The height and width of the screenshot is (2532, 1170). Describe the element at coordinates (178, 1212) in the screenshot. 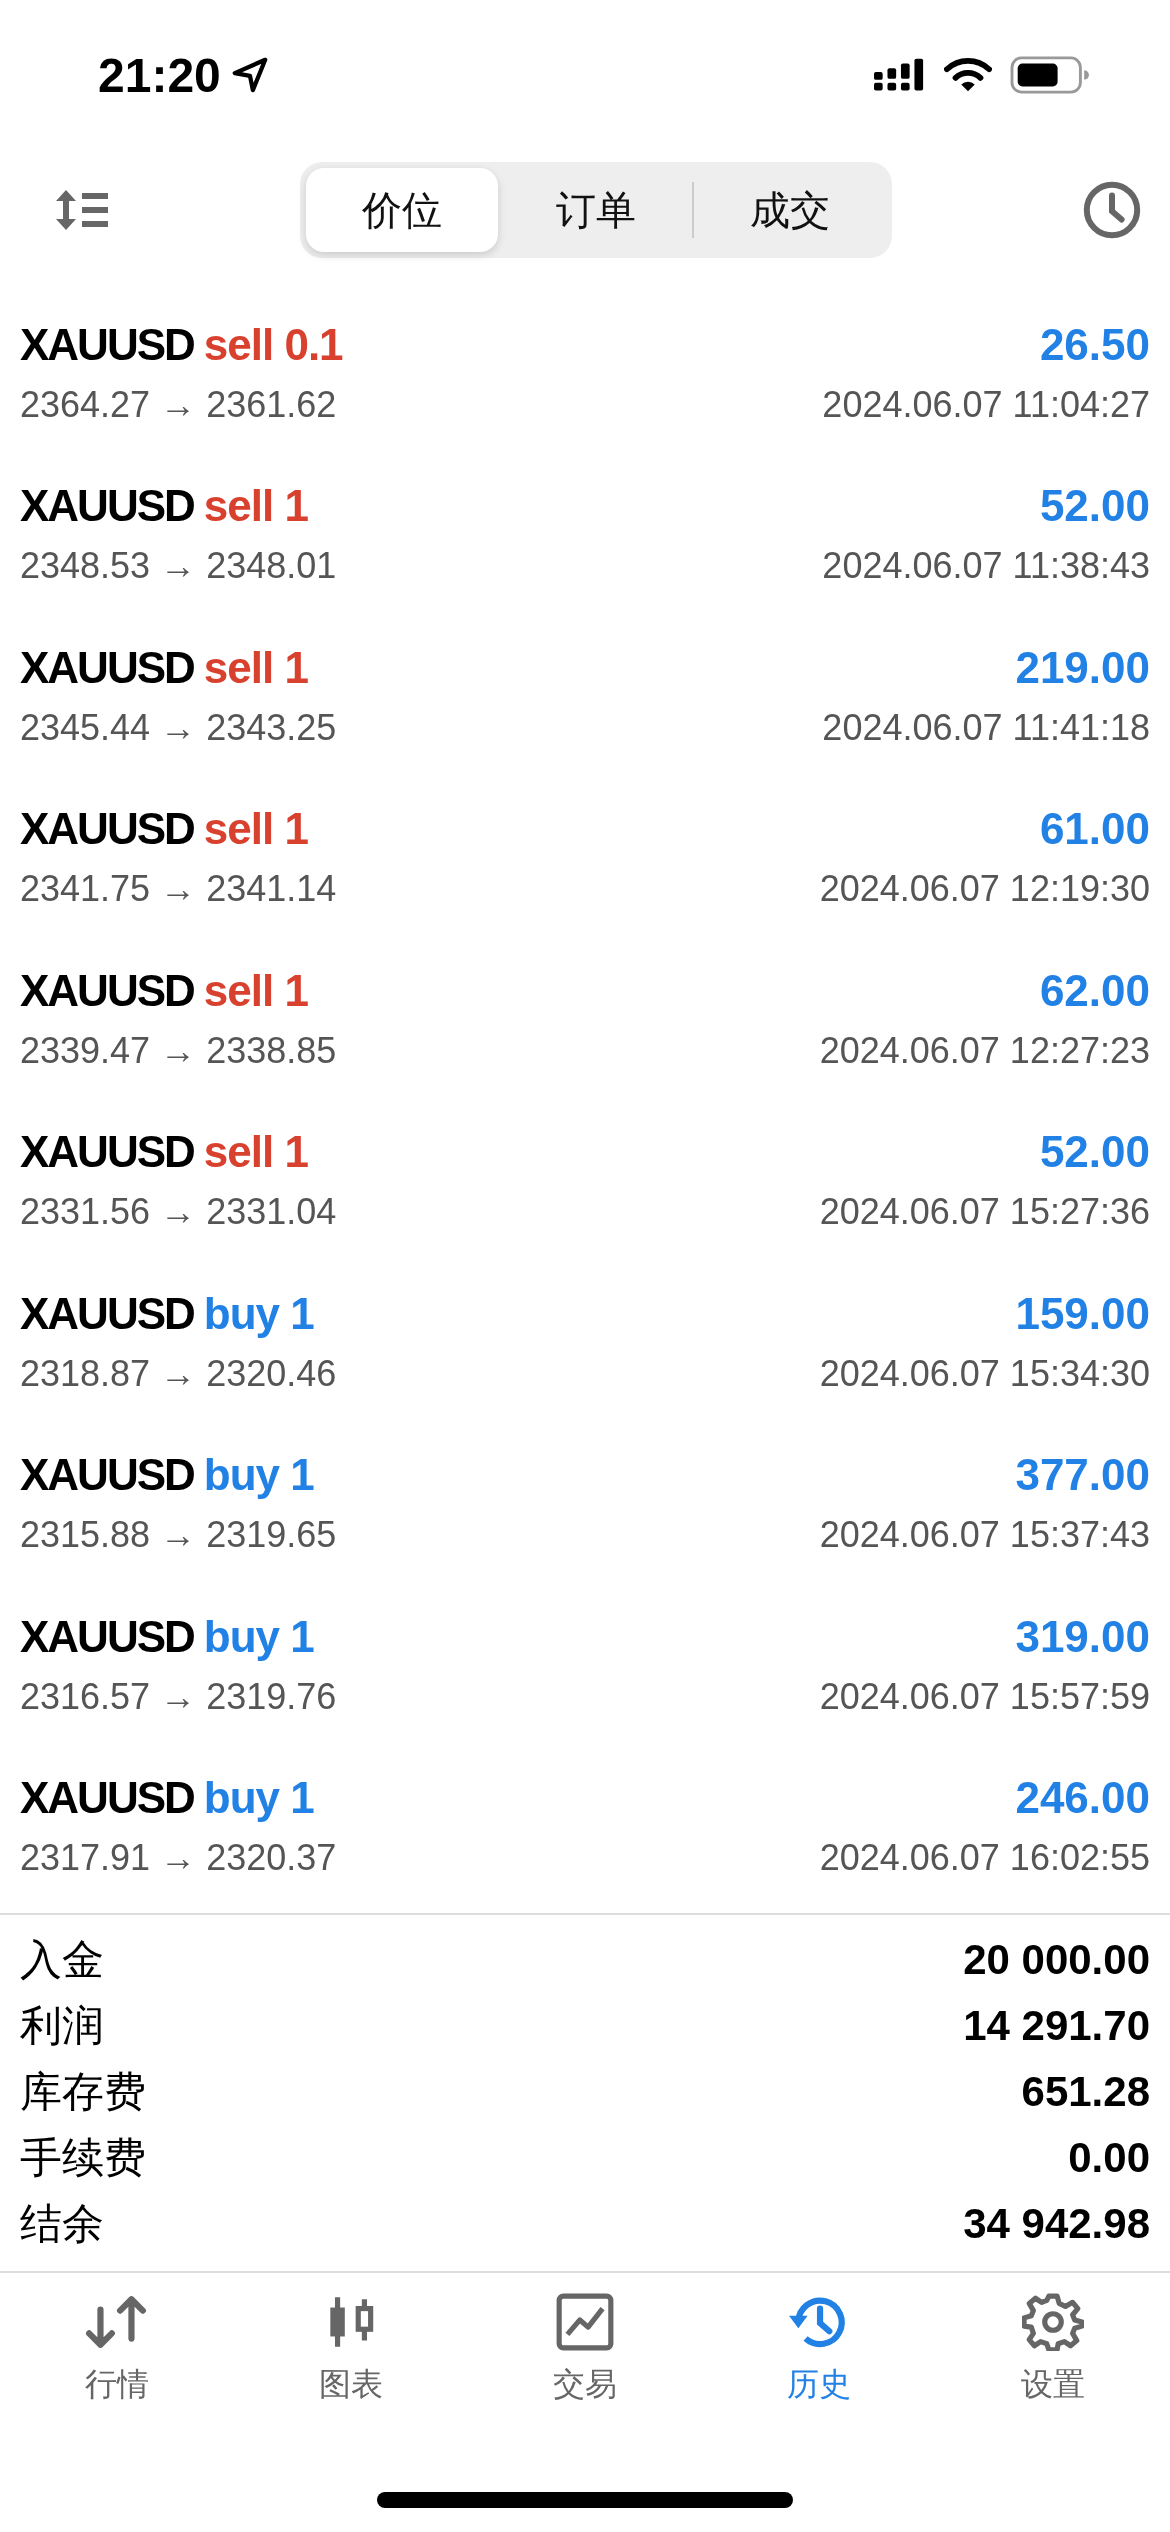

I see `price-range: 2331.56 → 2331.04` at that location.